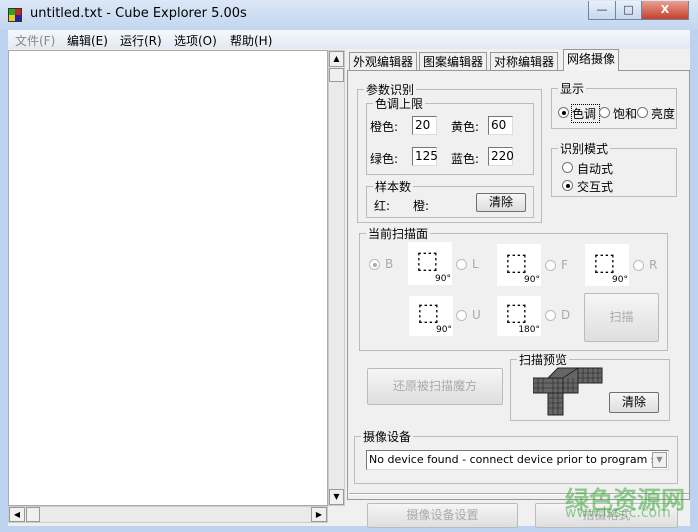 This screenshot has width=698, height=532. What do you see at coordinates (550, 315) in the screenshot?
I see `face-d-radio` at bounding box center [550, 315].